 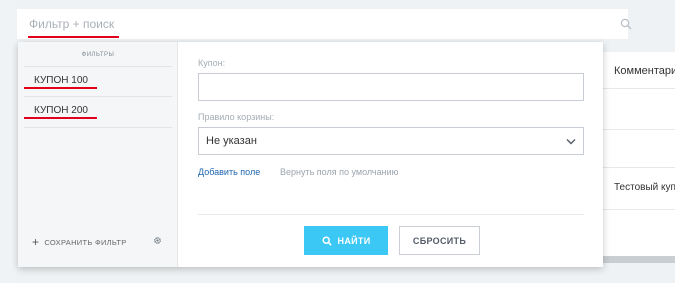 I want to click on search-input-placeholder: Фильтр + поиск, so click(x=71, y=24).